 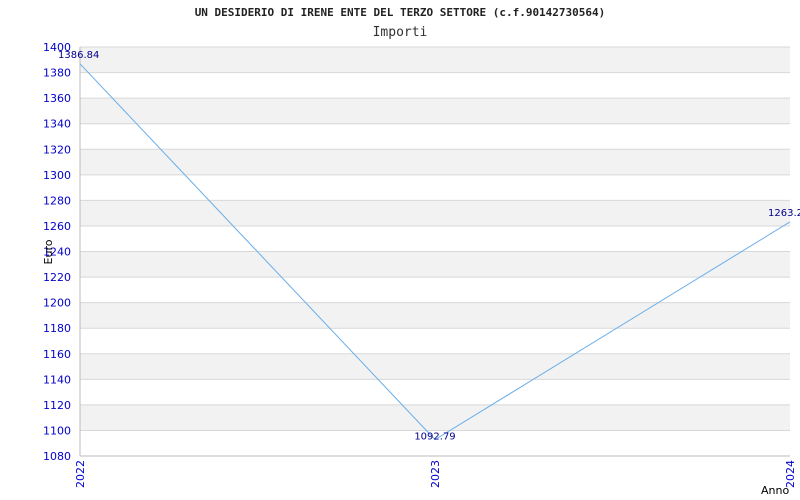 I want to click on data-label: 1263.2, so click(x=784, y=213).